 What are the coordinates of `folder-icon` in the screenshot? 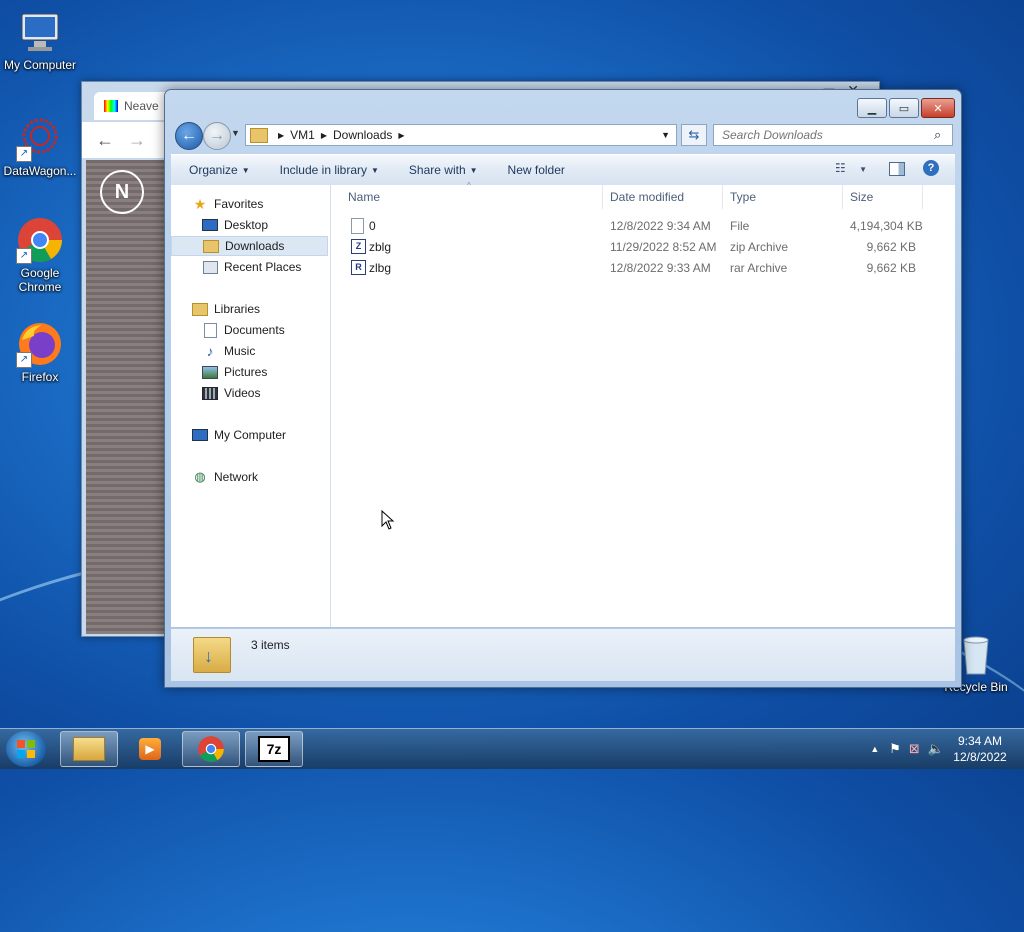 It's located at (89, 749).